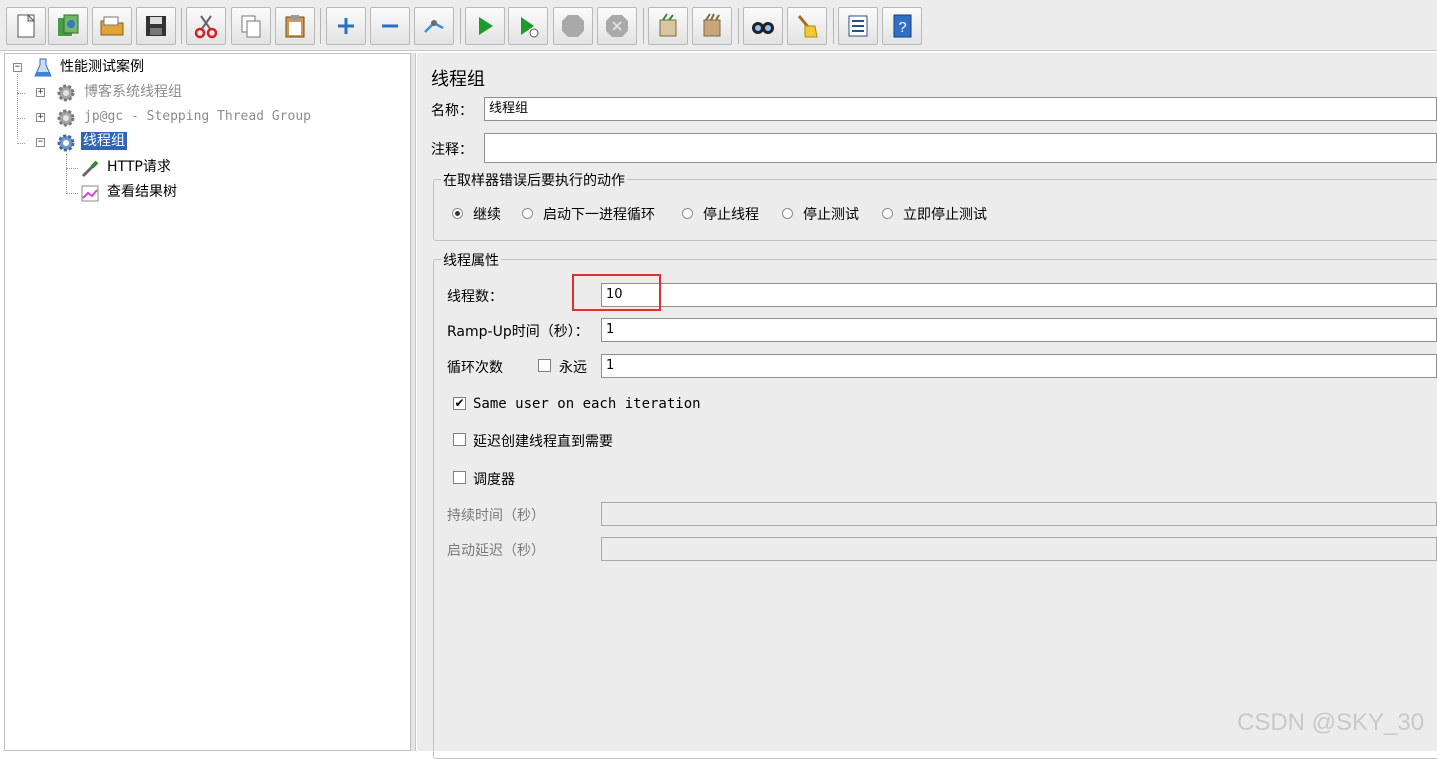  I want to click on radio-start-next-loop, so click(527, 213).